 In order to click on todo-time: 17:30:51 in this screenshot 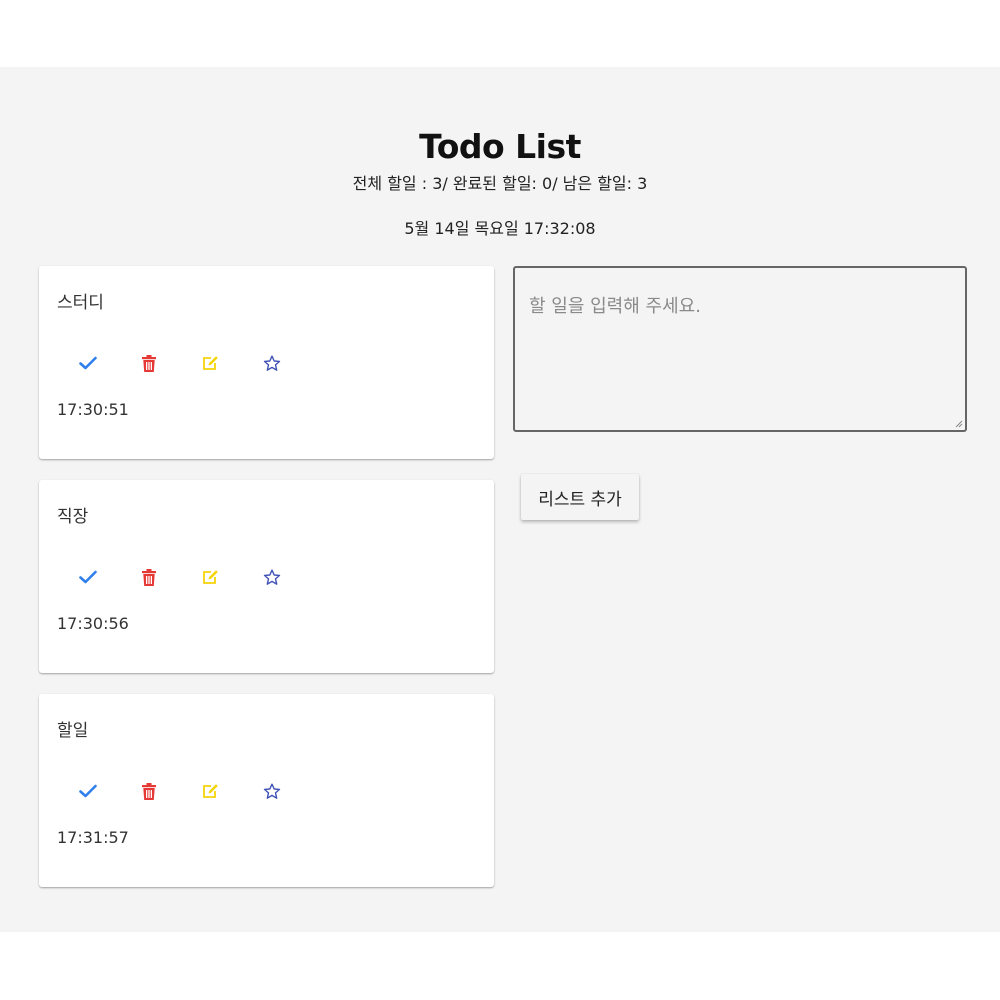, I will do `click(93, 409)`.